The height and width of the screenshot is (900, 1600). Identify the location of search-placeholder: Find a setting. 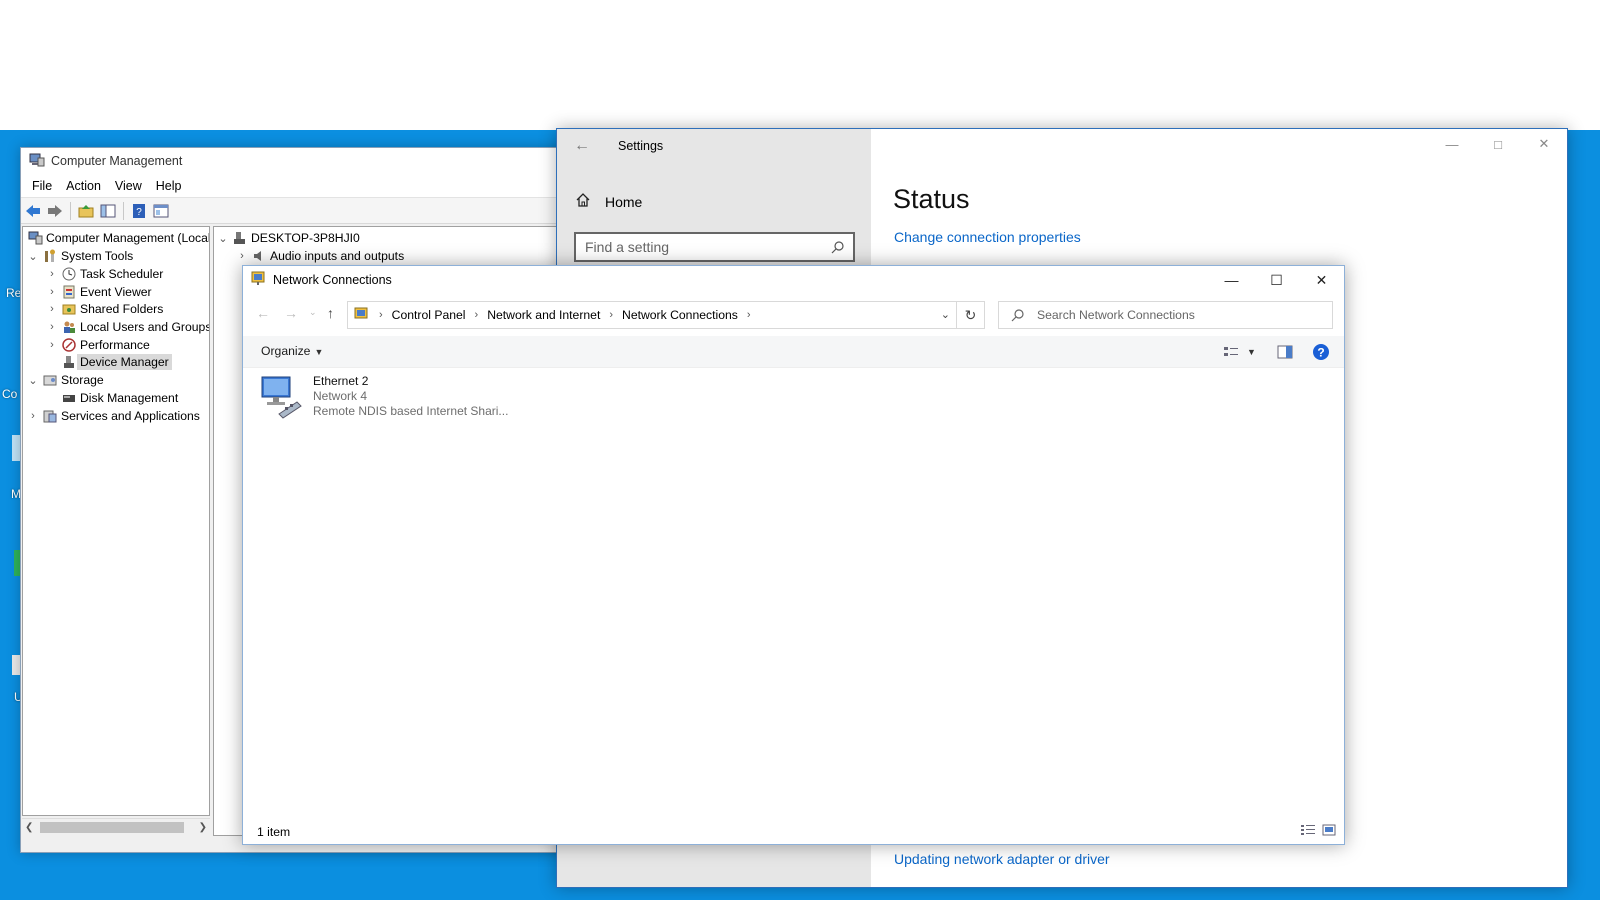
(627, 247).